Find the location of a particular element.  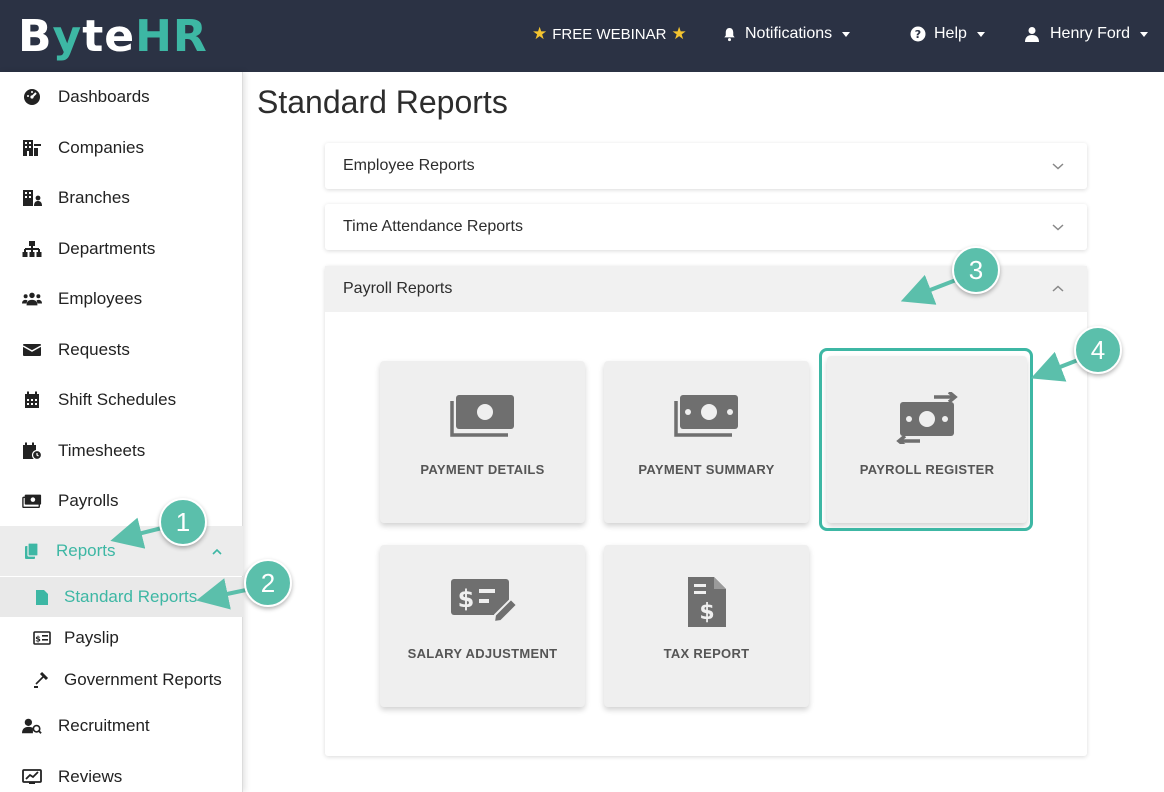

user-menu-dropdown: Henry Ford is located at coordinates (1086, 34).